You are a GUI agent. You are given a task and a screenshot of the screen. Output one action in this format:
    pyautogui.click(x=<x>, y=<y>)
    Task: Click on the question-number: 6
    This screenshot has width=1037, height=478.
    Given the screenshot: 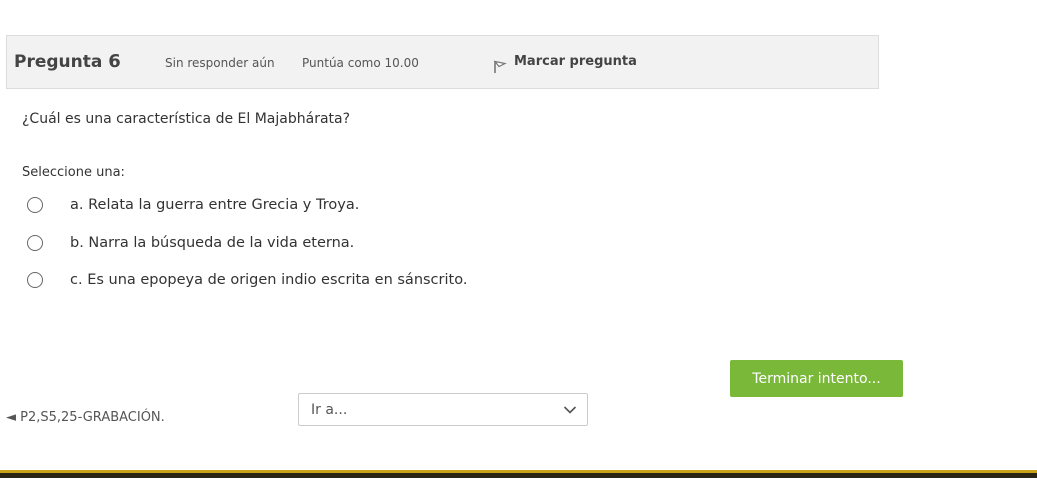 What is the action you would take?
    pyautogui.click(x=114, y=61)
    